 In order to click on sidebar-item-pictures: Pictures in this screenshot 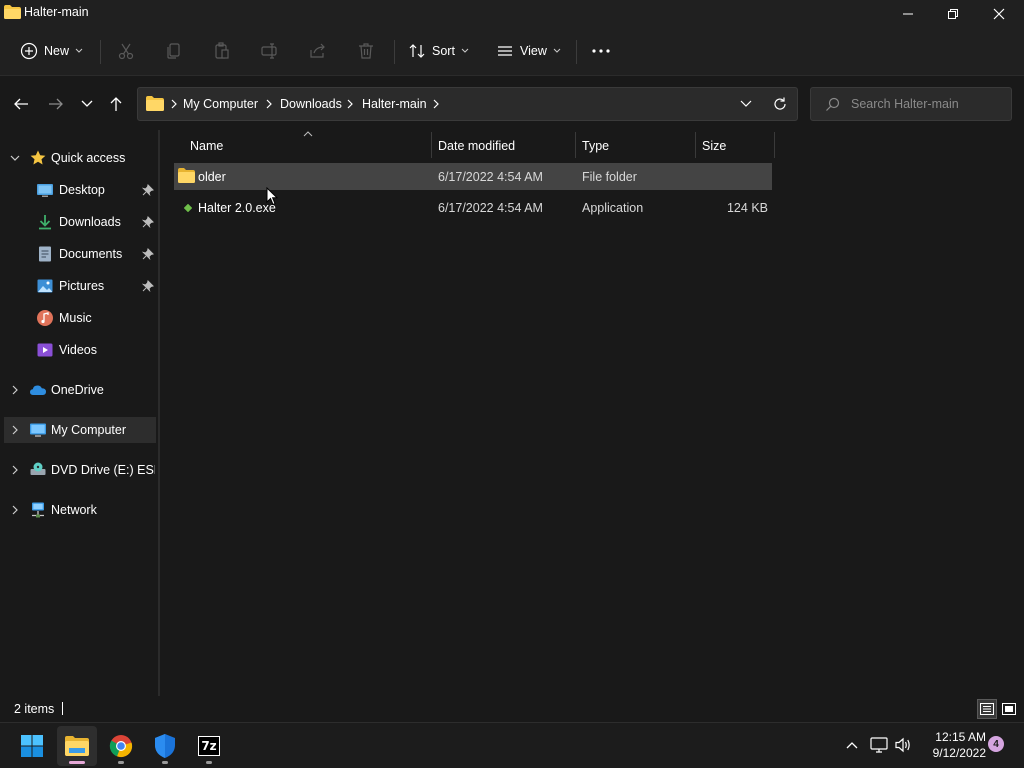, I will do `click(80, 286)`.